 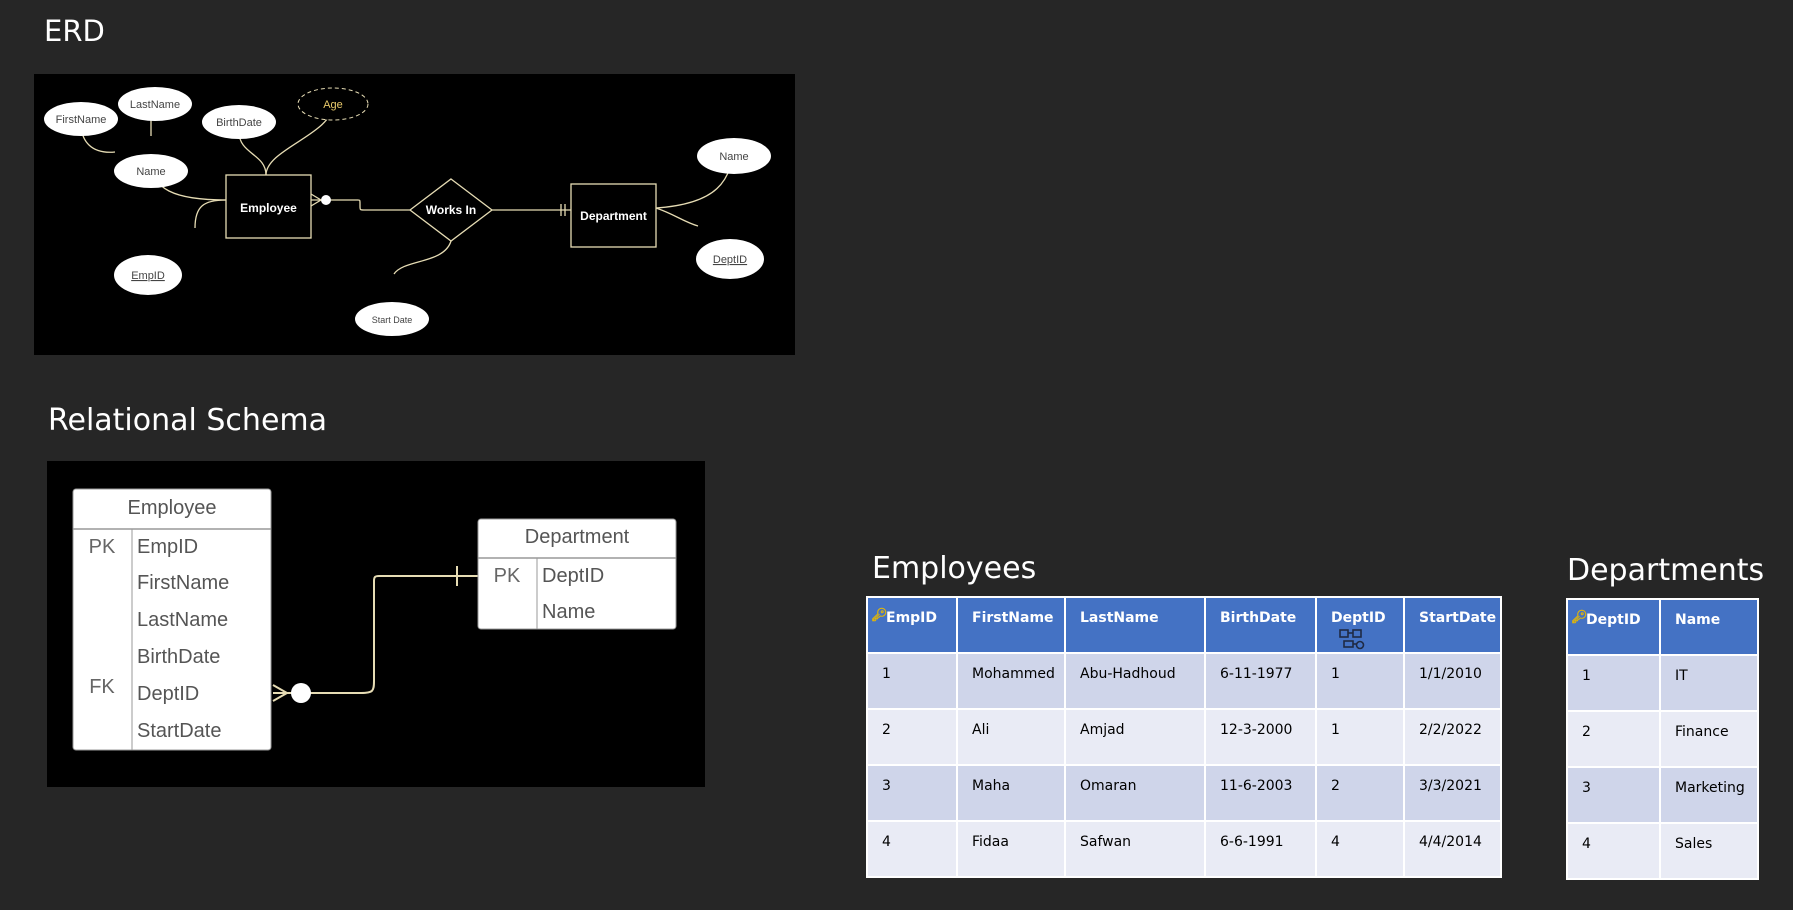 What do you see at coordinates (168, 694) in the screenshot?
I see `schema-employee-field: DeptID` at bounding box center [168, 694].